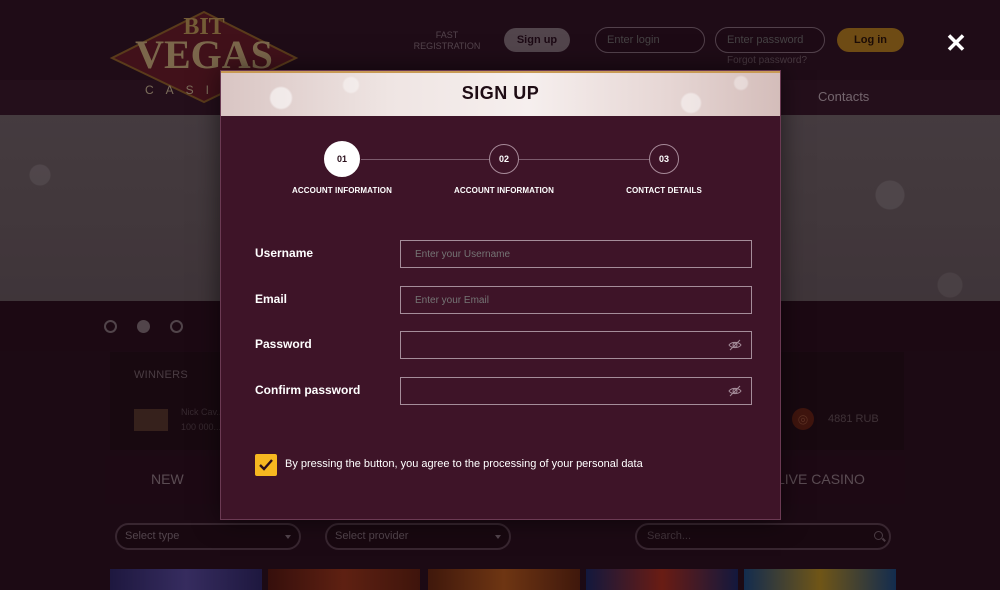  I want to click on check-icon, so click(266, 465).